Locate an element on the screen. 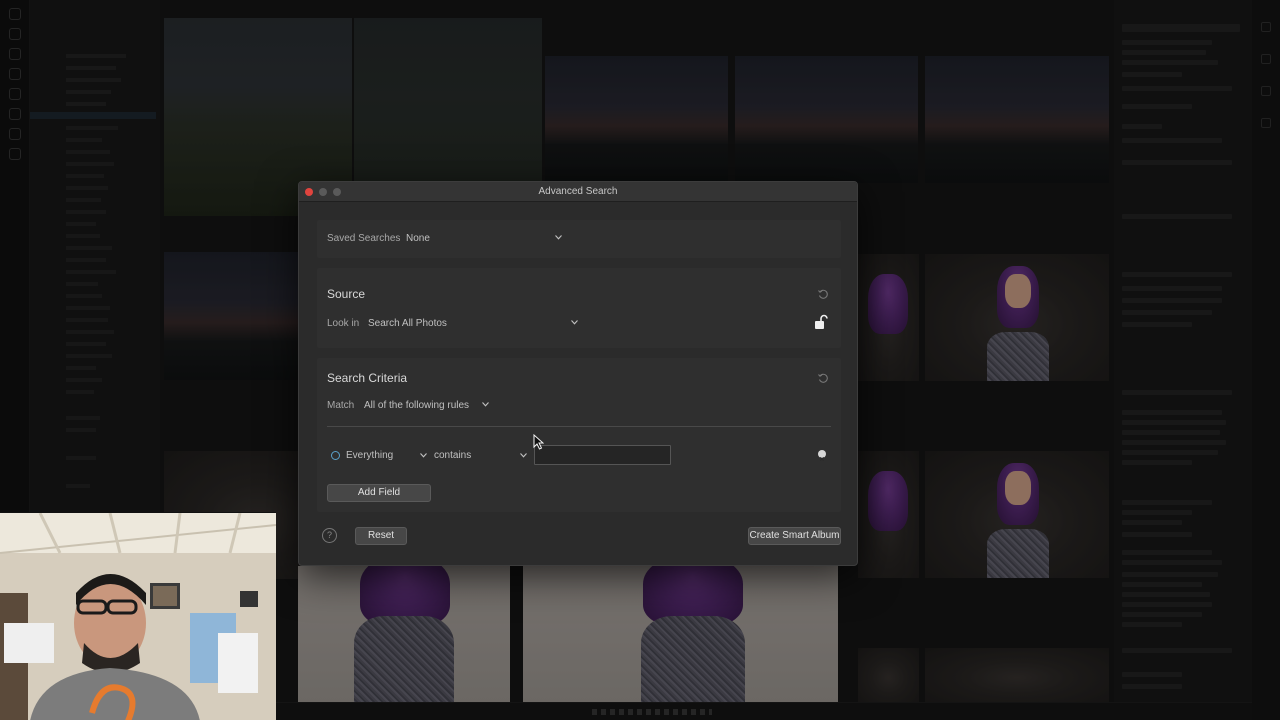 The width and height of the screenshot is (1280, 720). dialog-title: Advanced Search is located at coordinates (578, 191).